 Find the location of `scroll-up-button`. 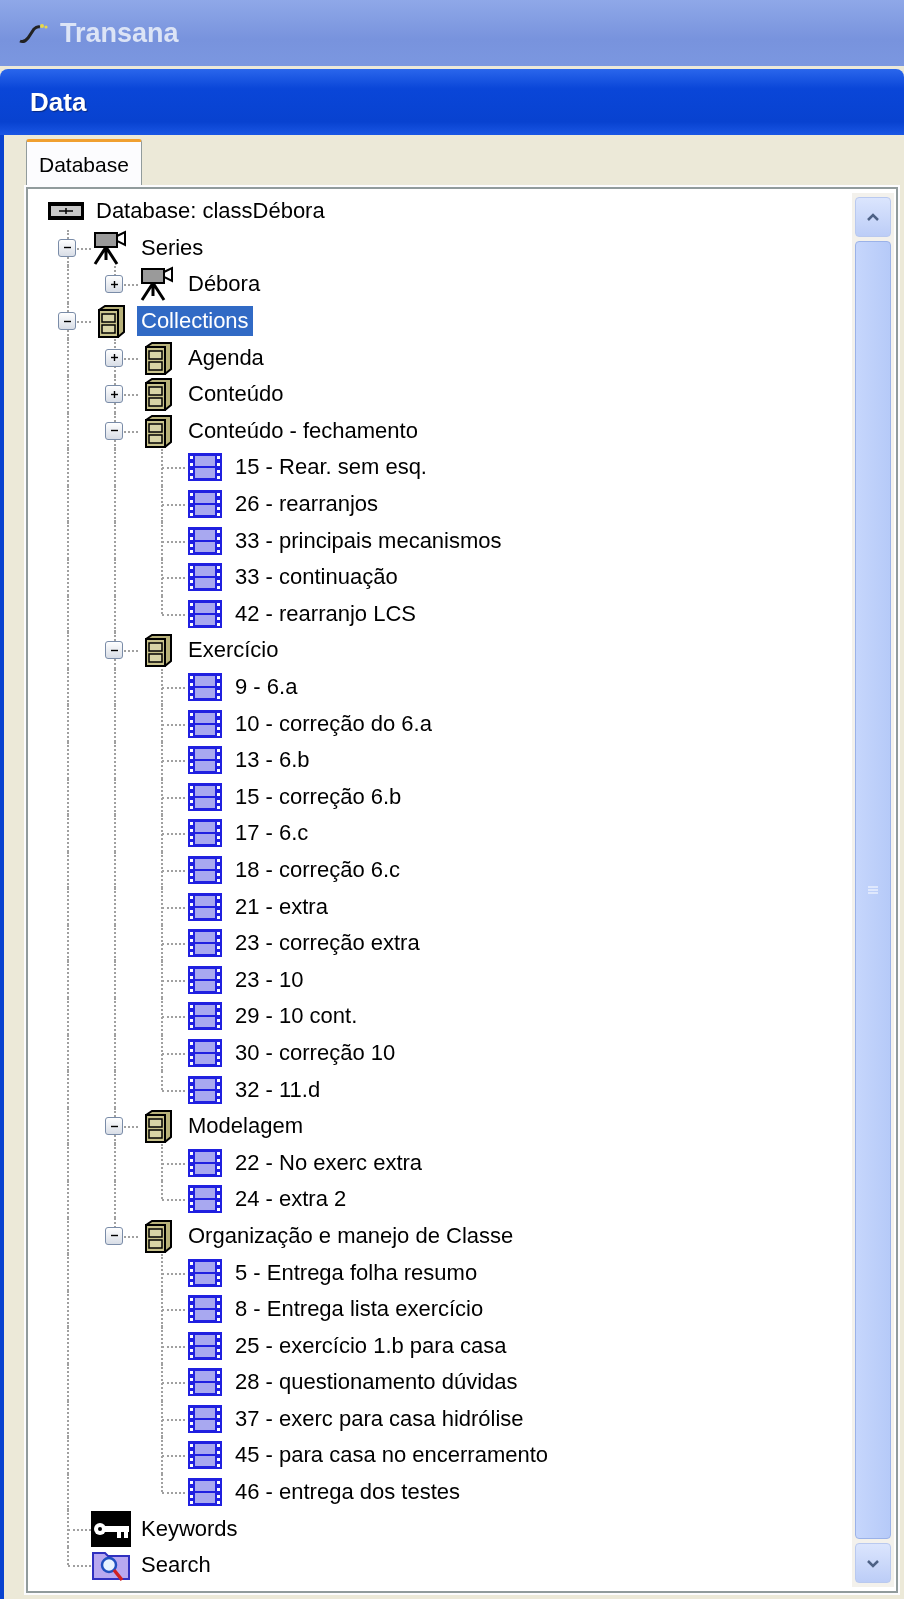

scroll-up-button is located at coordinates (873, 217).